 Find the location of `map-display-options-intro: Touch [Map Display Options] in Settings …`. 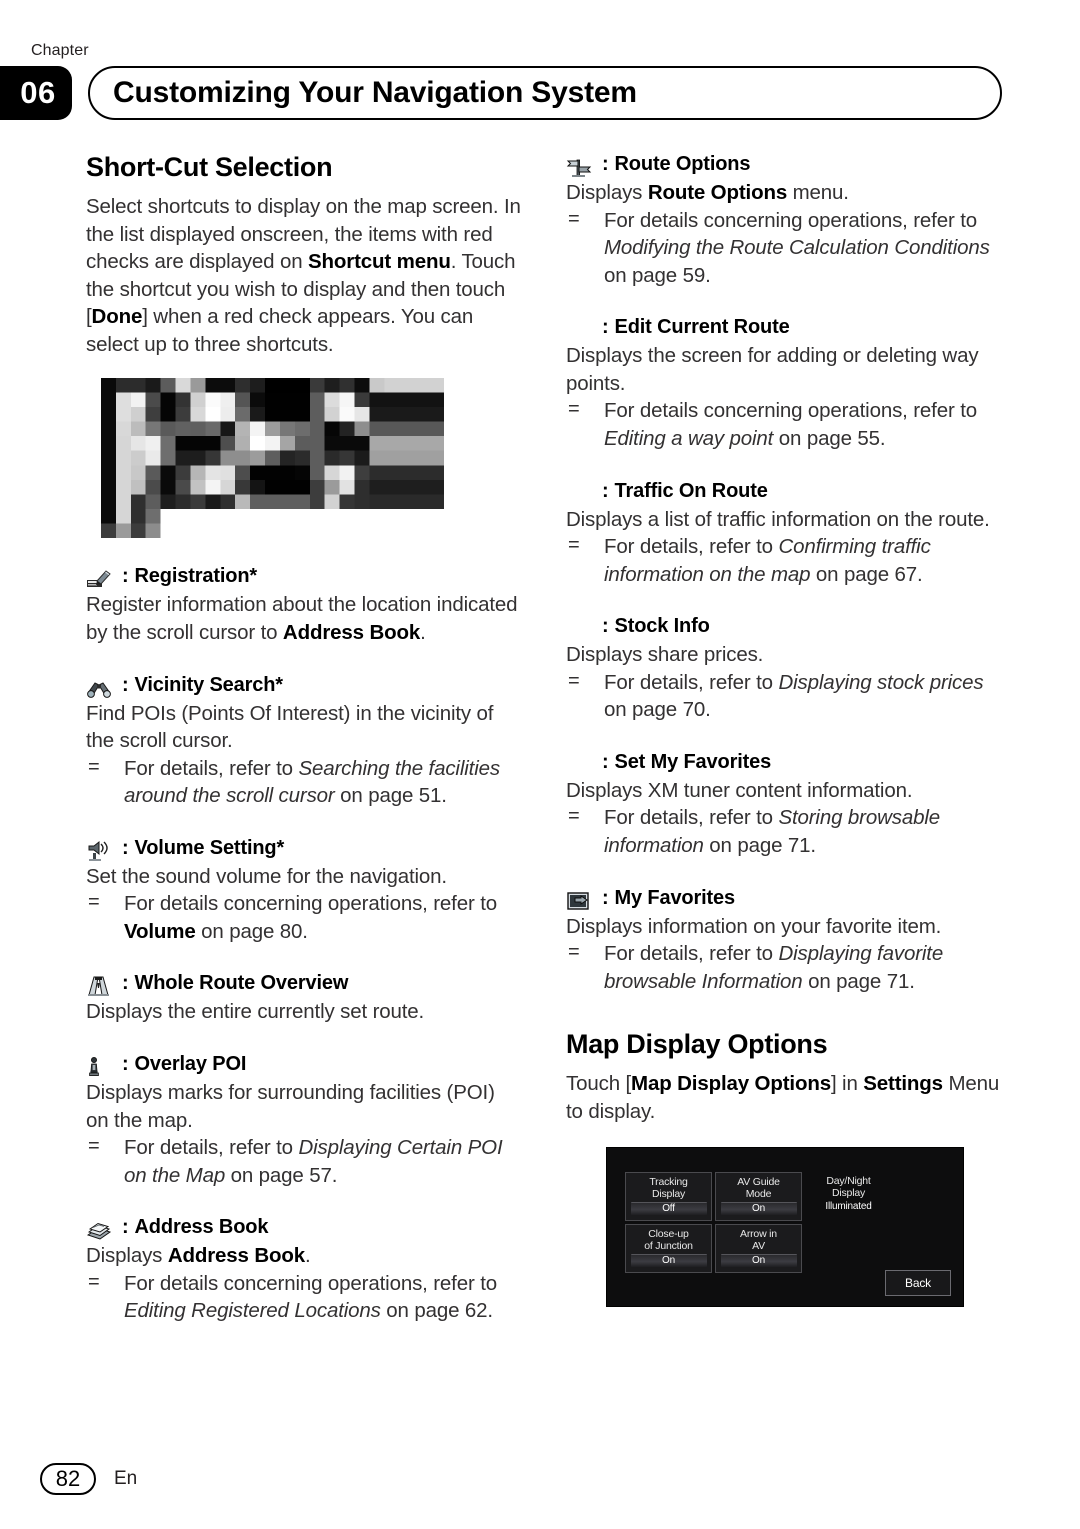

map-display-options-intro: Touch [Map Display Options] in Settings … is located at coordinates (783, 1097).